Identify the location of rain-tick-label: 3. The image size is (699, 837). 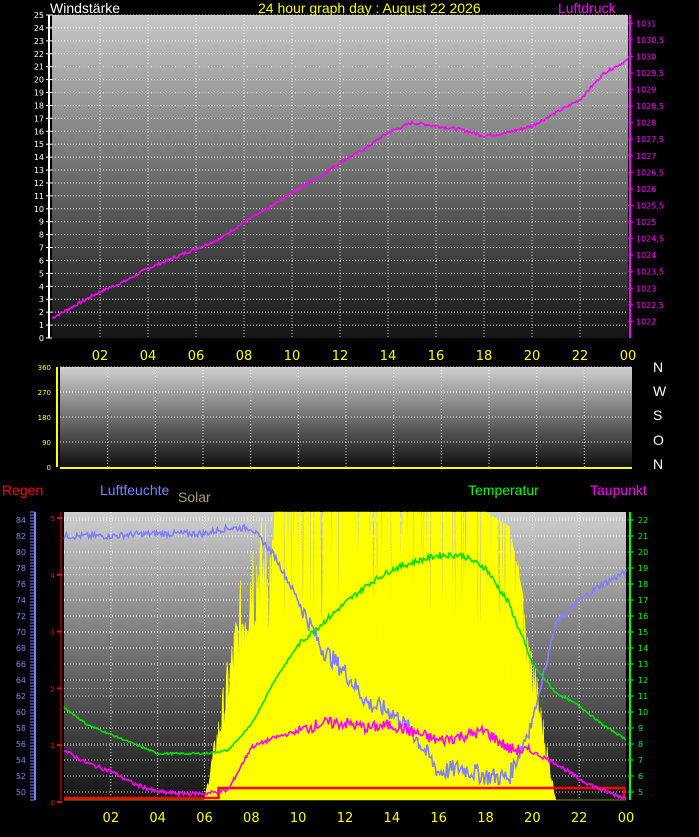
(53, 633).